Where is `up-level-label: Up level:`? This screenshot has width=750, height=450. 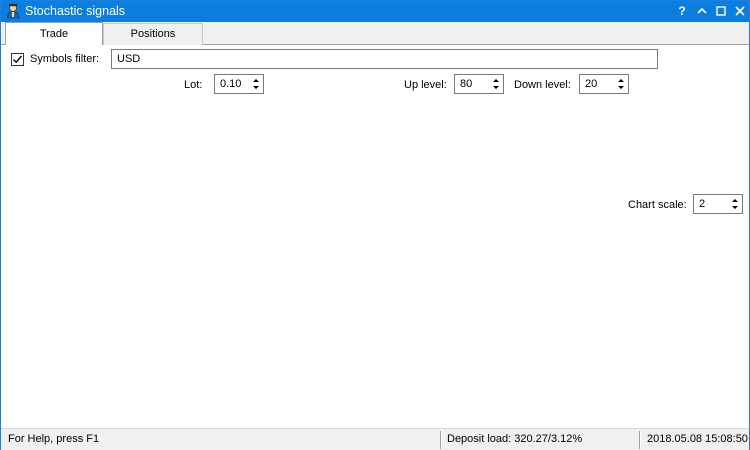
up-level-label: Up level: is located at coordinates (425, 85).